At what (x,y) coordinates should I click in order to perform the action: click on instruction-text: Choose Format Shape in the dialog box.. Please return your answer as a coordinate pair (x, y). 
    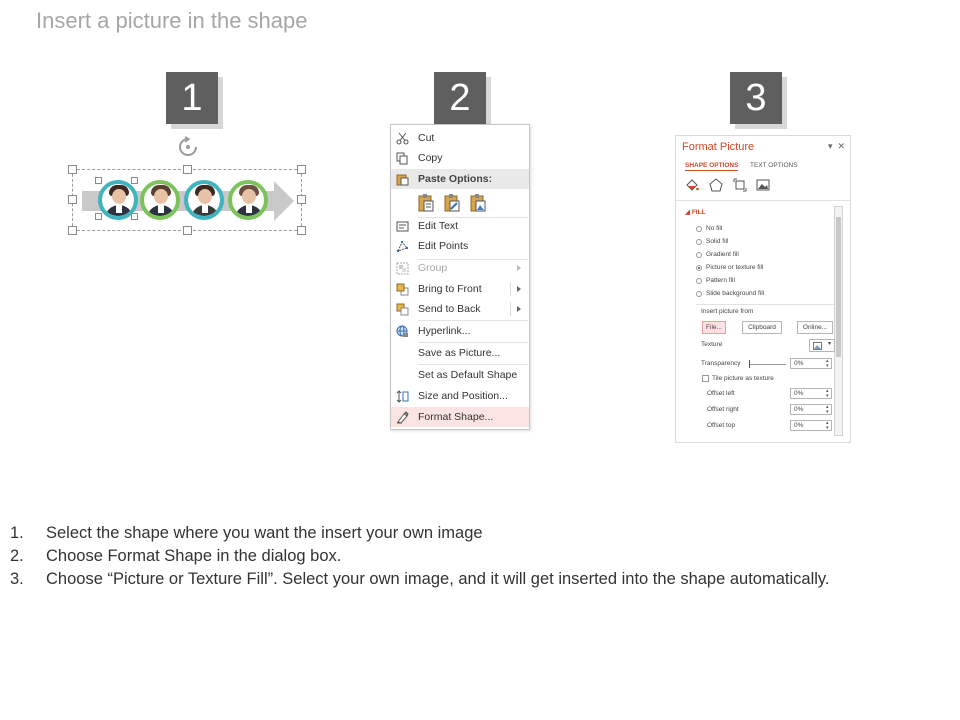
    Looking at the image, I should click on (194, 556).